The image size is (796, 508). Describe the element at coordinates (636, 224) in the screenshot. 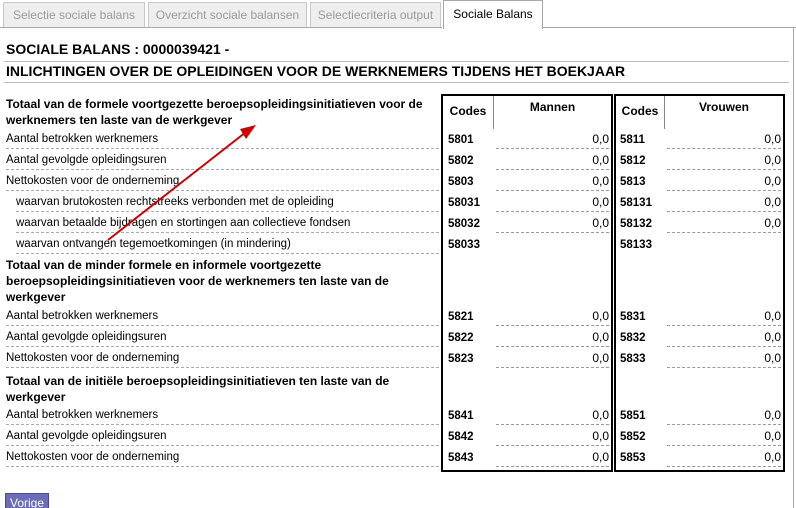

I see `code-vrouwen: 58132` at that location.